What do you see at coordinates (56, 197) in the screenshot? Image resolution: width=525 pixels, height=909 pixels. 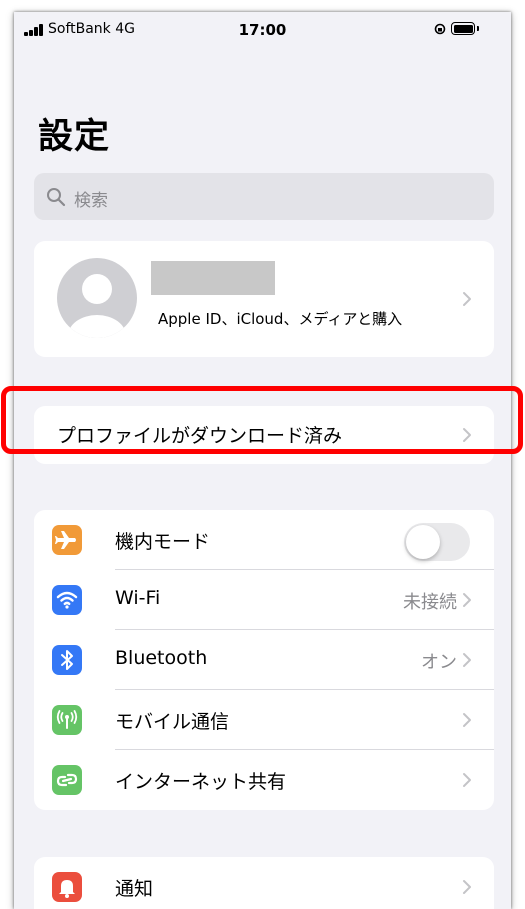 I see `search-icon` at bounding box center [56, 197].